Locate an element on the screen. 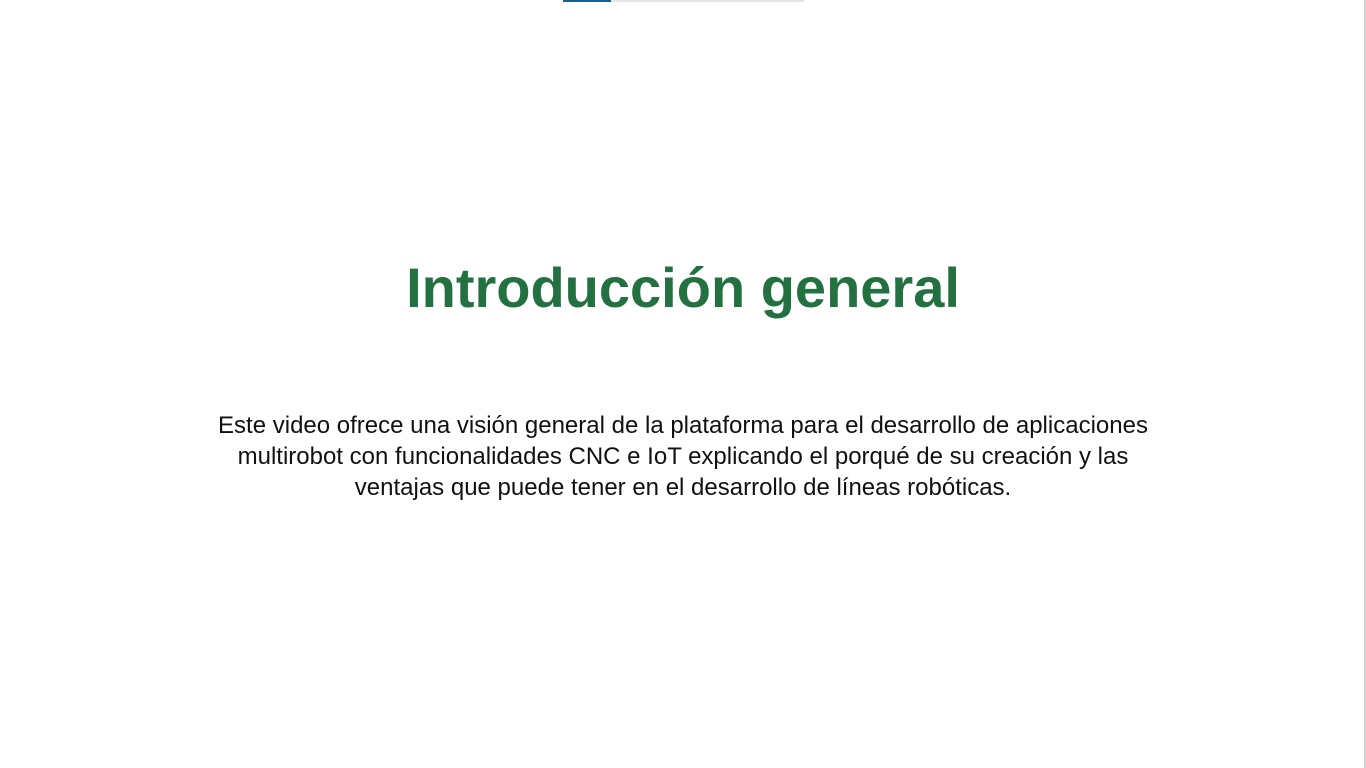  progress-bar-fill is located at coordinates (587, 1).